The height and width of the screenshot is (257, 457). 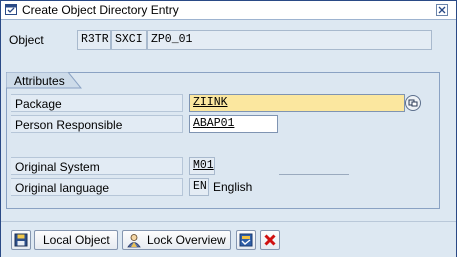 What do you see at coordinates (413, 103) in the screenshot?
I see `value-help-icon` at bounding box center [413, 103].